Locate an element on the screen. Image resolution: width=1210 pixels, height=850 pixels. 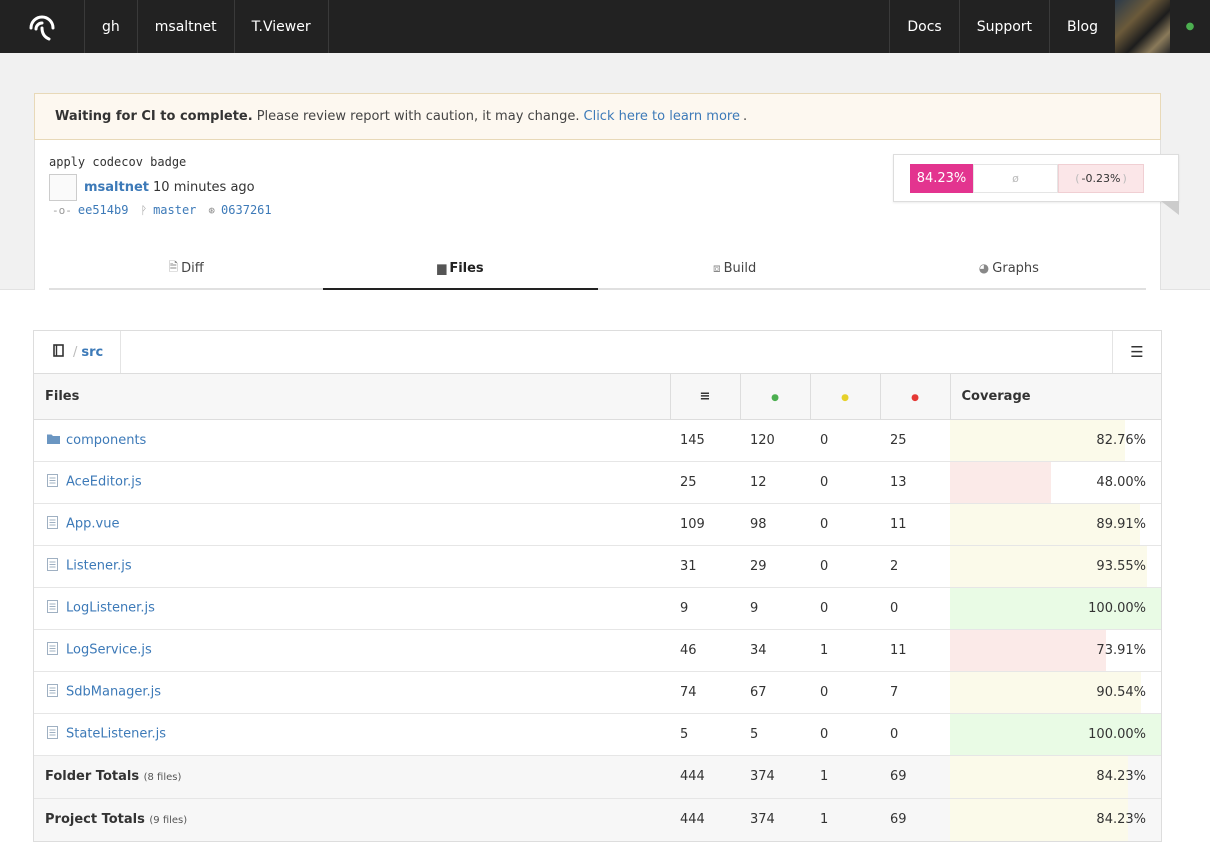
nav-gh: gh is located at coordinates (111, 26).